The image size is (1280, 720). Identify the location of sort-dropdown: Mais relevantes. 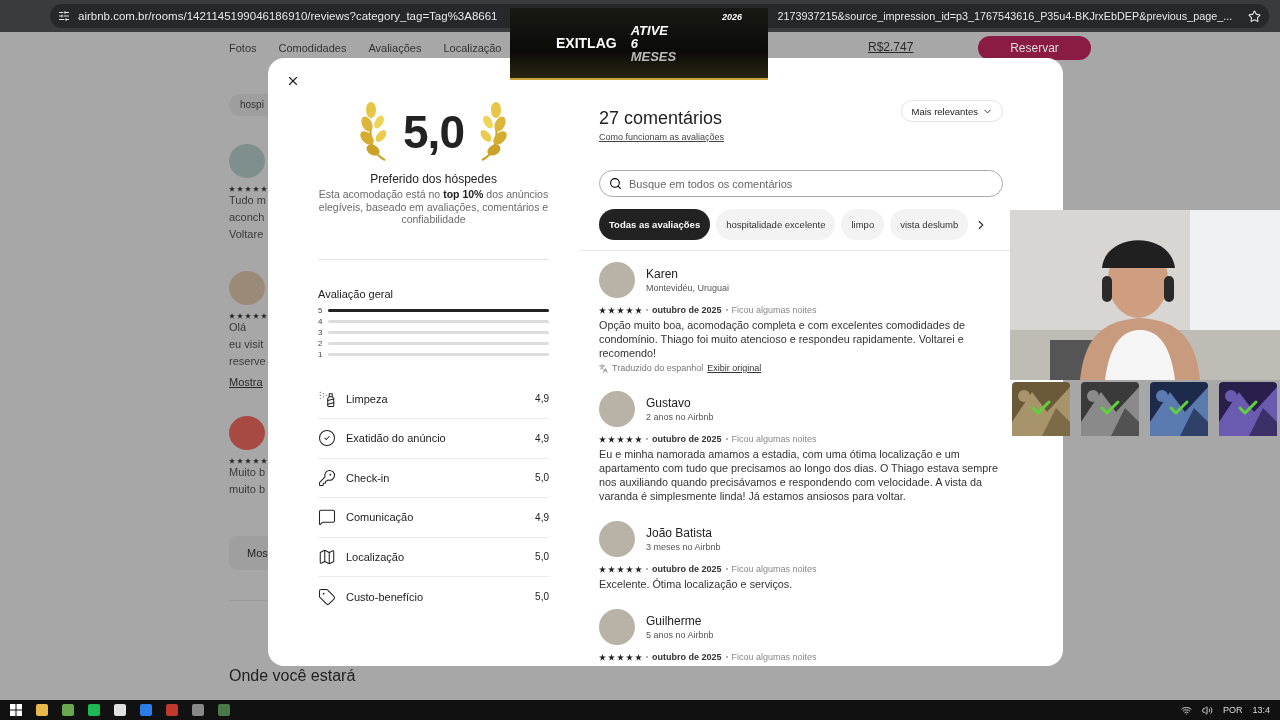
(952, 111).